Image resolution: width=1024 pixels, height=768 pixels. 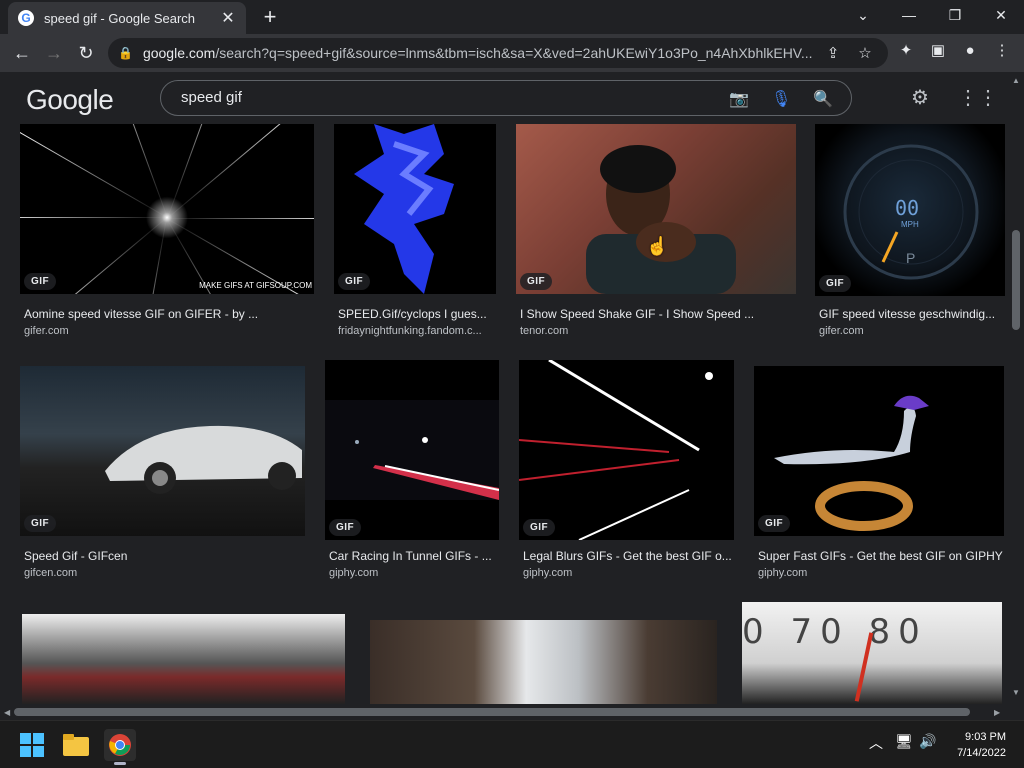 What do you see at coordinates (928, 741) in the screenshot?
I see `volume-icon: 🔊` at bounding box center [928, 741].